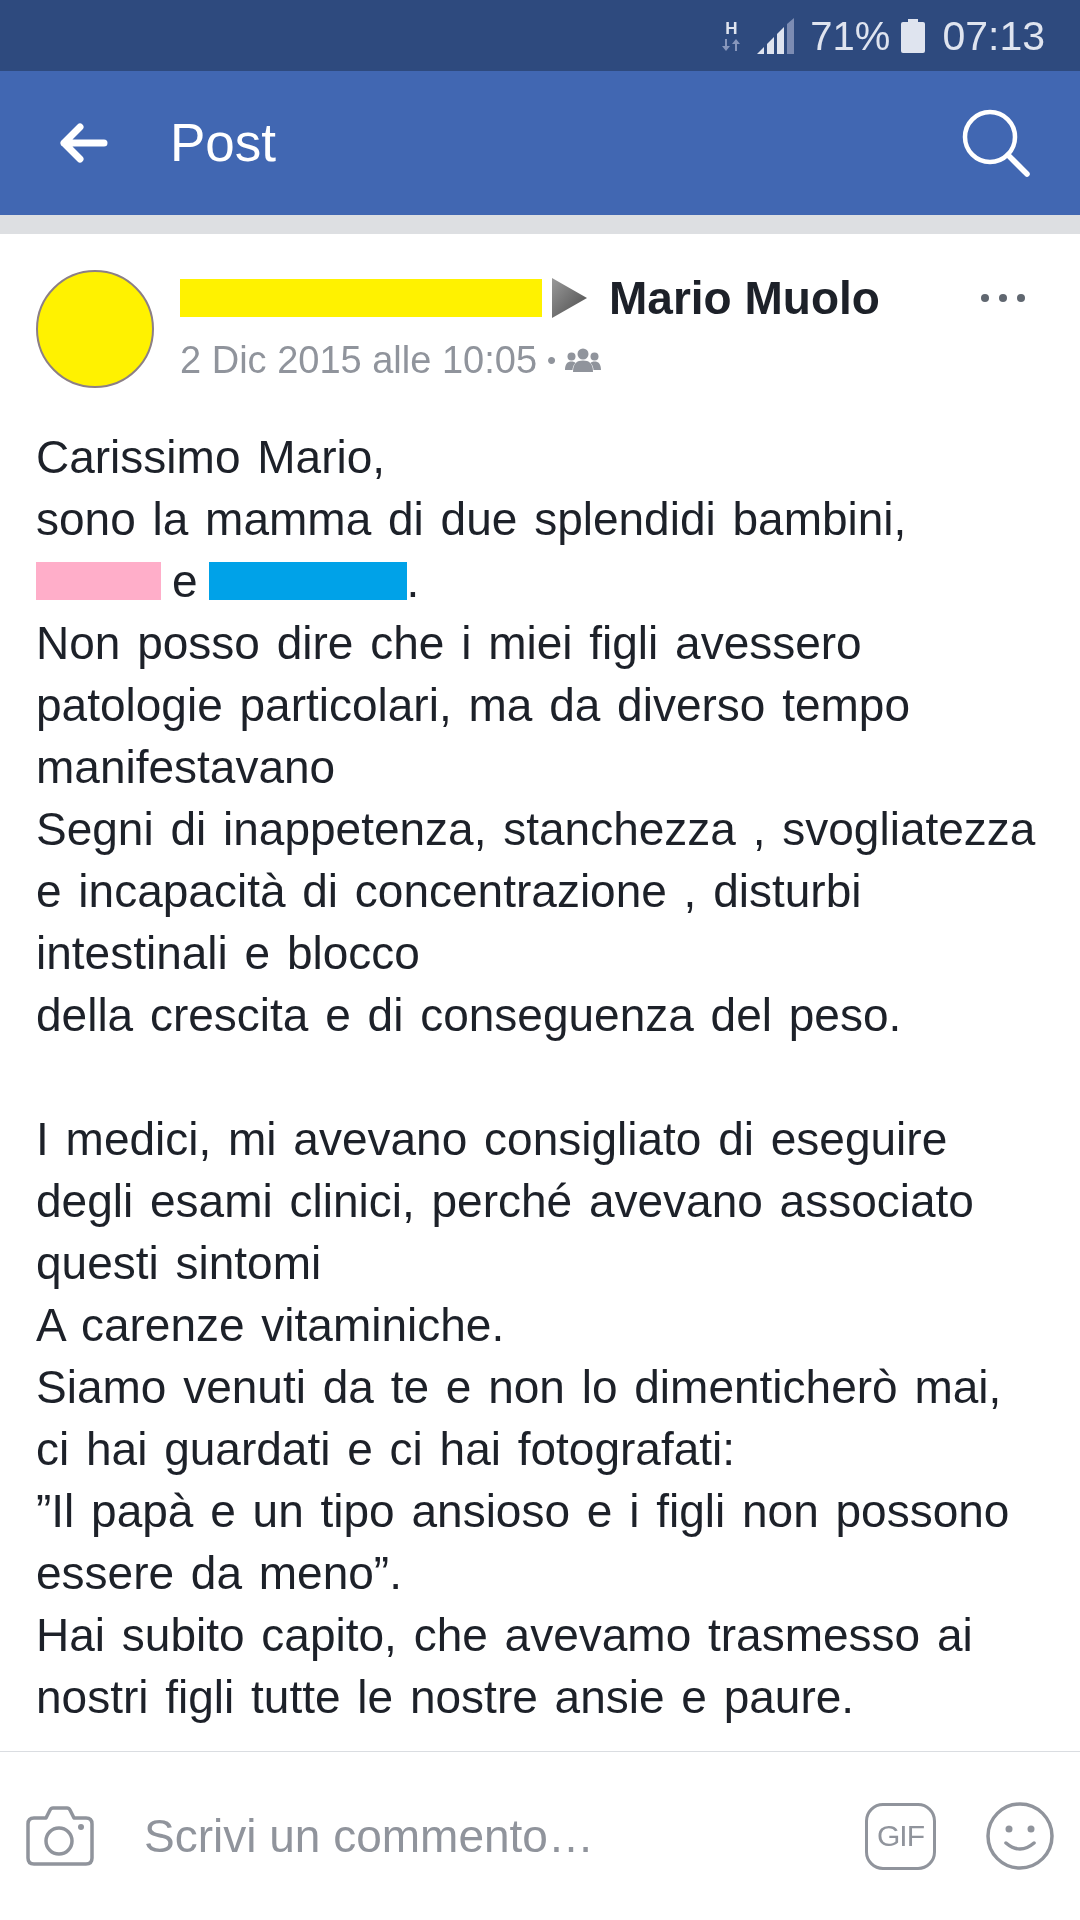 The height and width of the screenshot is (1920, 1080). Describe the element at coordinates (731, 28) in the screenshot. I see `network-type-label: H` at that location.